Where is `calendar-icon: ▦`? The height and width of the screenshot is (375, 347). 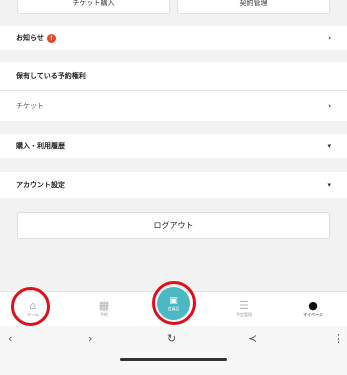 calendar-icon: ▦ is located at coordinates (104, 305).